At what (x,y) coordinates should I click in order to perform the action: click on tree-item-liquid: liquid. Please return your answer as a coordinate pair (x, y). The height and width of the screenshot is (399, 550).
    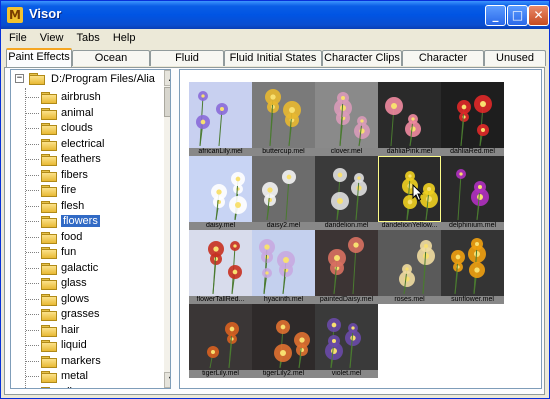
    Looking at the image, I should click on (86, 345).